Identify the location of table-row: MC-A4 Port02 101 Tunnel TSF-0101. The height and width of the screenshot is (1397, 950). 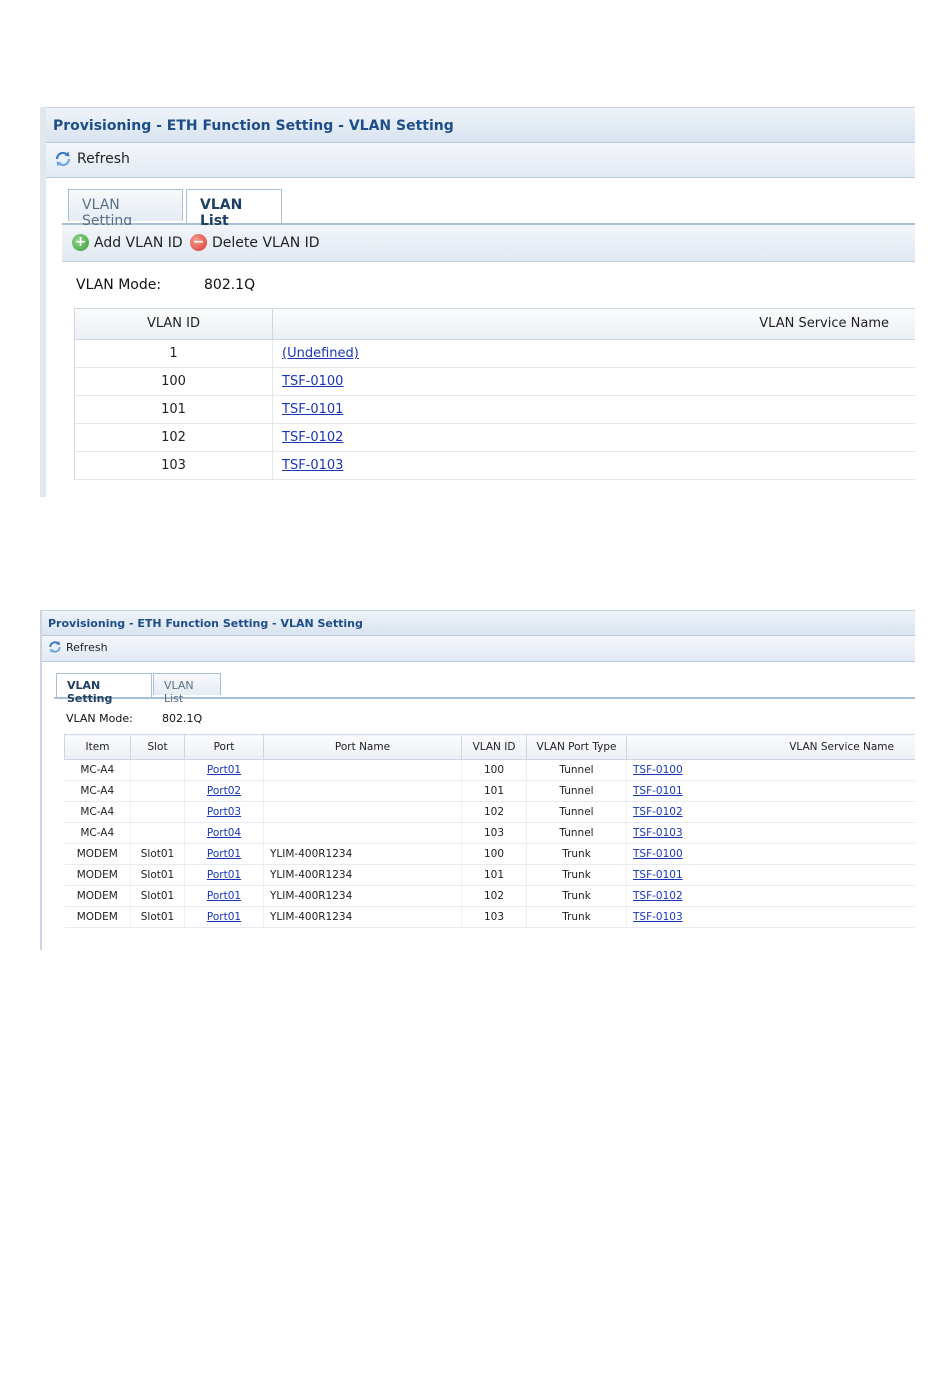
(489, 791).